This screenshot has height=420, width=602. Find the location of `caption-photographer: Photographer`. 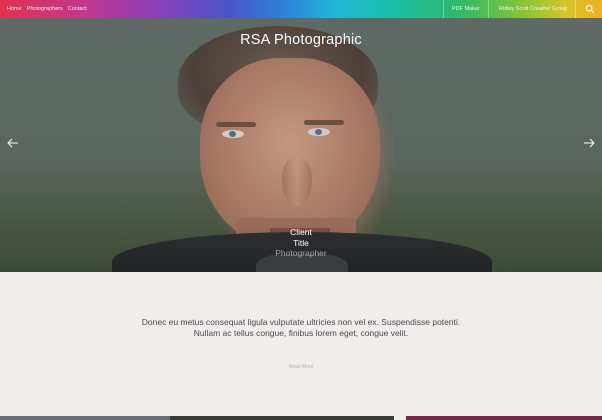

caption-photographer: Photographer is located at coordinates (301, 253).